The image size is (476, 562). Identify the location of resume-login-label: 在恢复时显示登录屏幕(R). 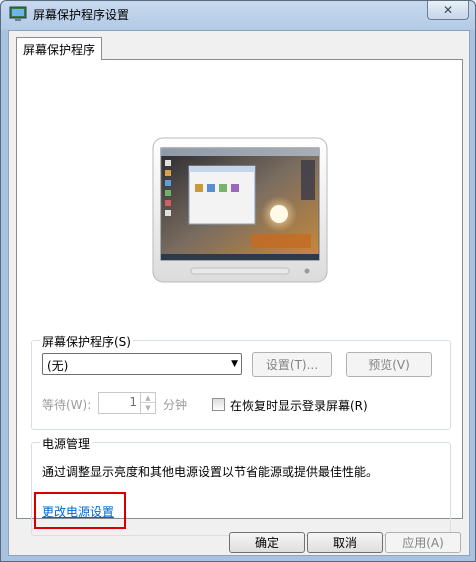
(299, 405).